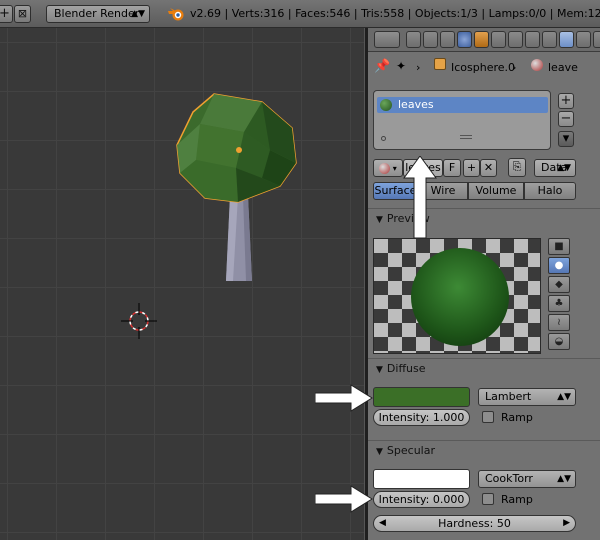 The width and height of the screenshot is (600, 540). I want to click on add-slot-label: +, so click(566, 100).